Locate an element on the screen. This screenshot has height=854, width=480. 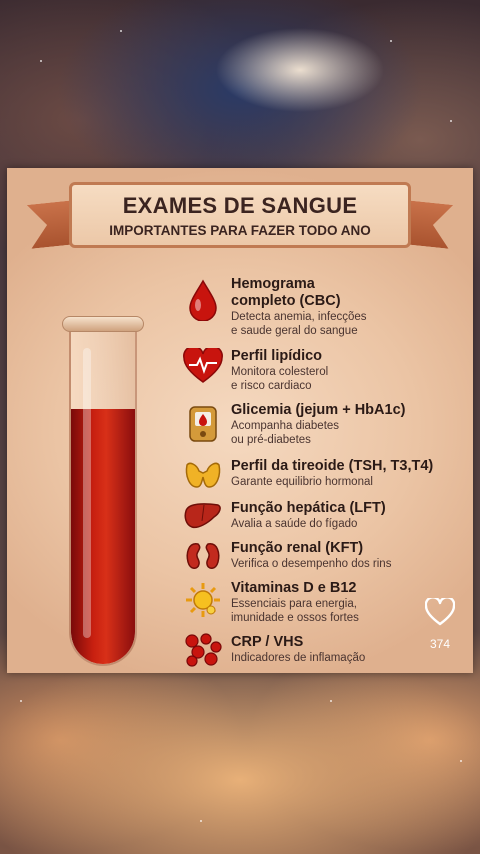
like-button: 374 is located at coordinates (440, 627).